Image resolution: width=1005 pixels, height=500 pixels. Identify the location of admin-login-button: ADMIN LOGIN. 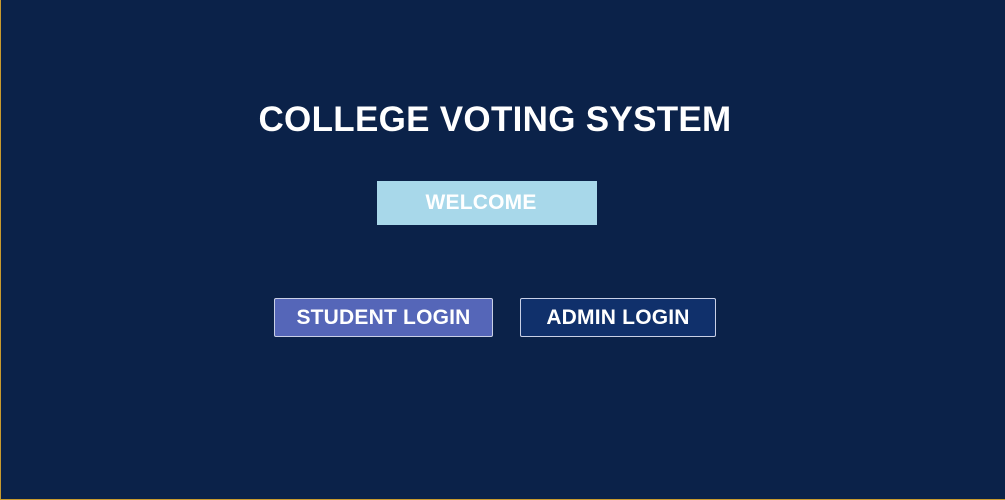
(618, 317).